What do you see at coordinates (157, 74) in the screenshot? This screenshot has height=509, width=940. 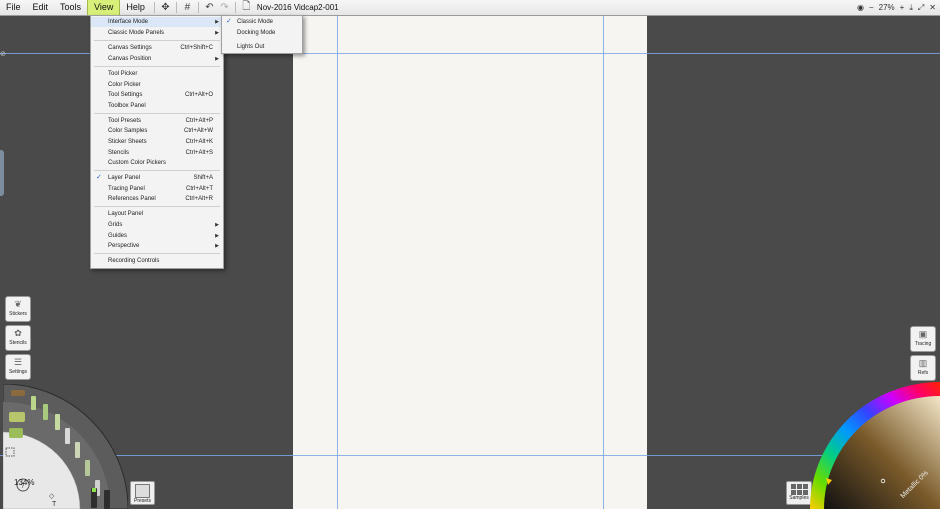 I see `view-menu-item: Tool Picker` at bounding box center [157, 74].